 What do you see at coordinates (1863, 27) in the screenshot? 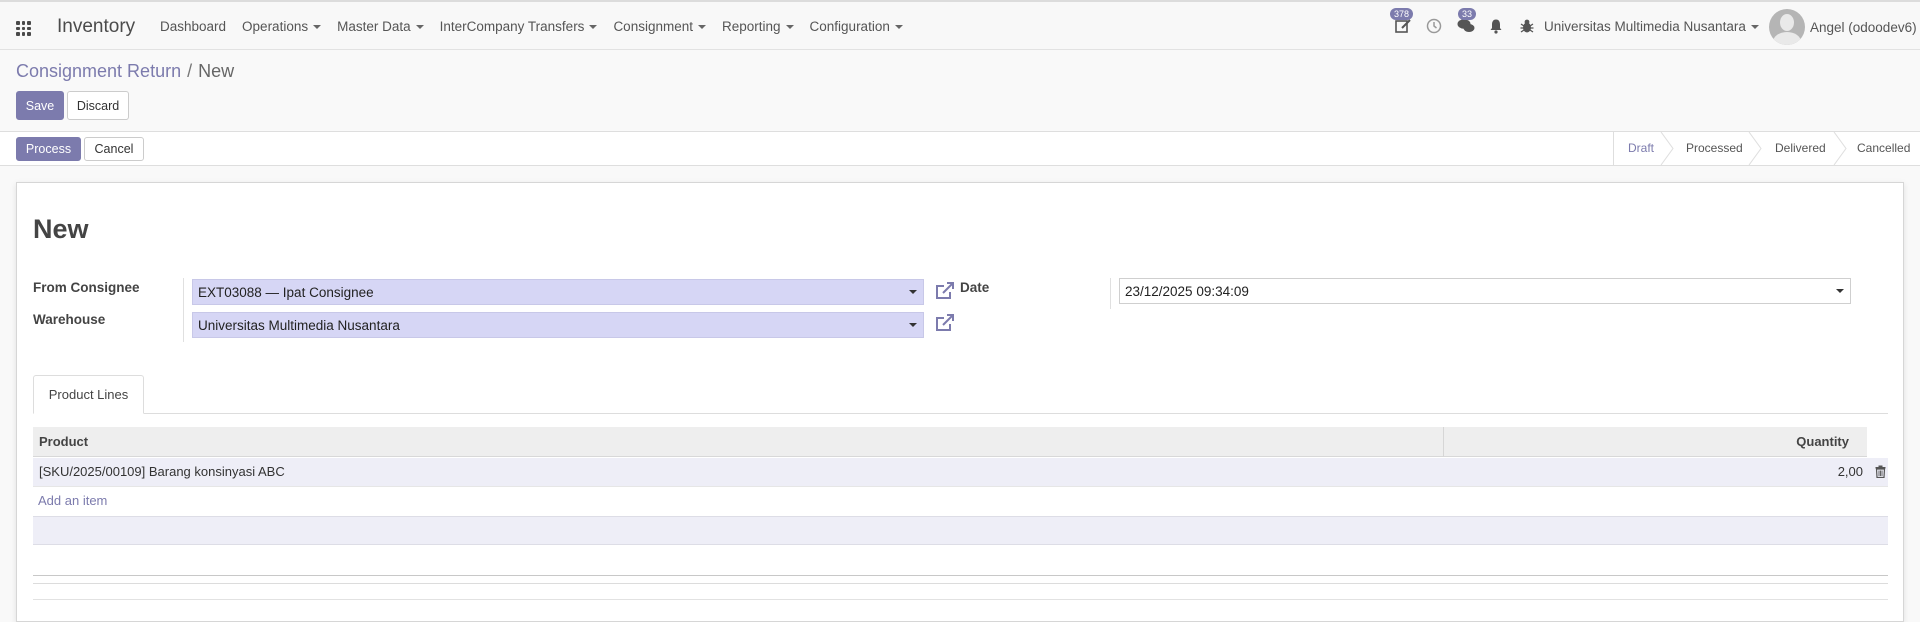
I see `user-menu: Angel (odoodev6)` at bounding box center [1863, 27].